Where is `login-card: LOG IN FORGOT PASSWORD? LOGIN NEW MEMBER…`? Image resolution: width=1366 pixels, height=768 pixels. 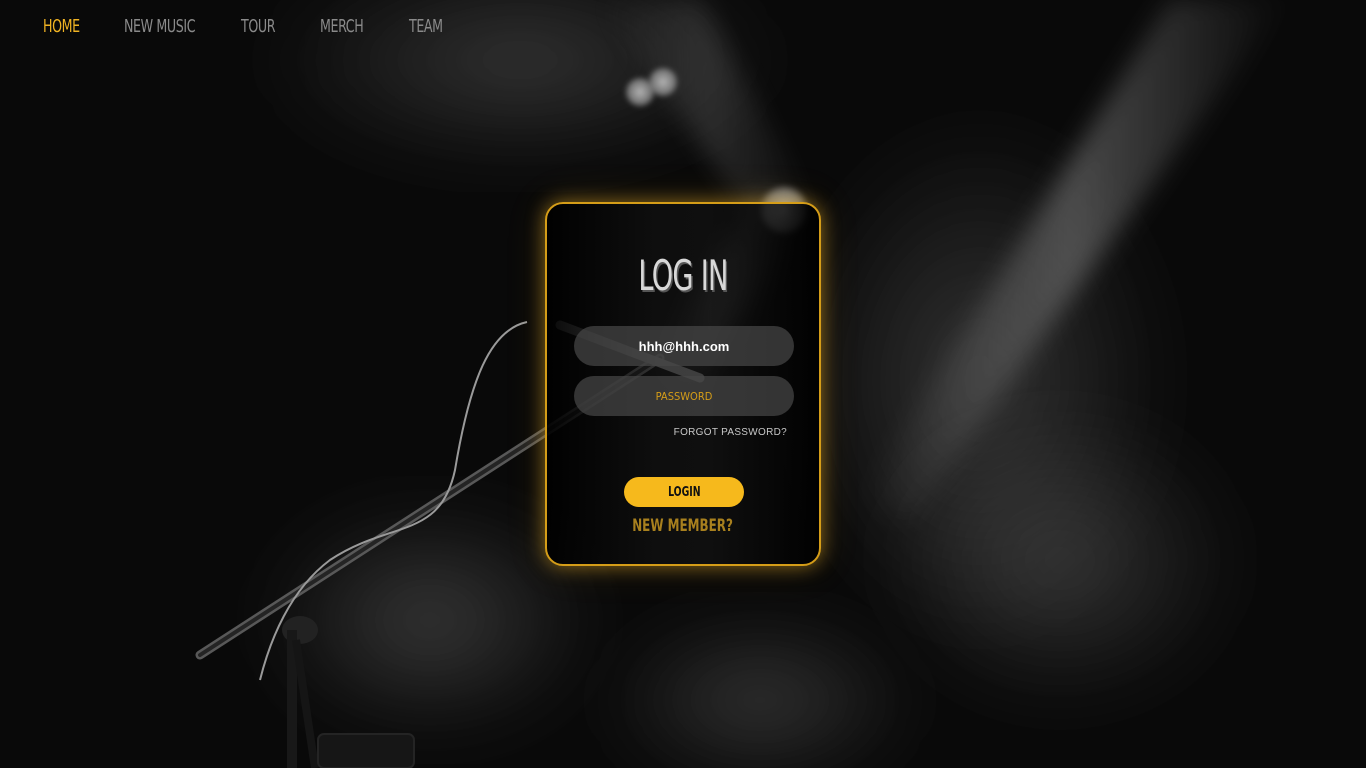
login-card: LOG IN FORGOT PASSWORD? LOGIN NEW MEMBER… is located at coordinates (683, 384).